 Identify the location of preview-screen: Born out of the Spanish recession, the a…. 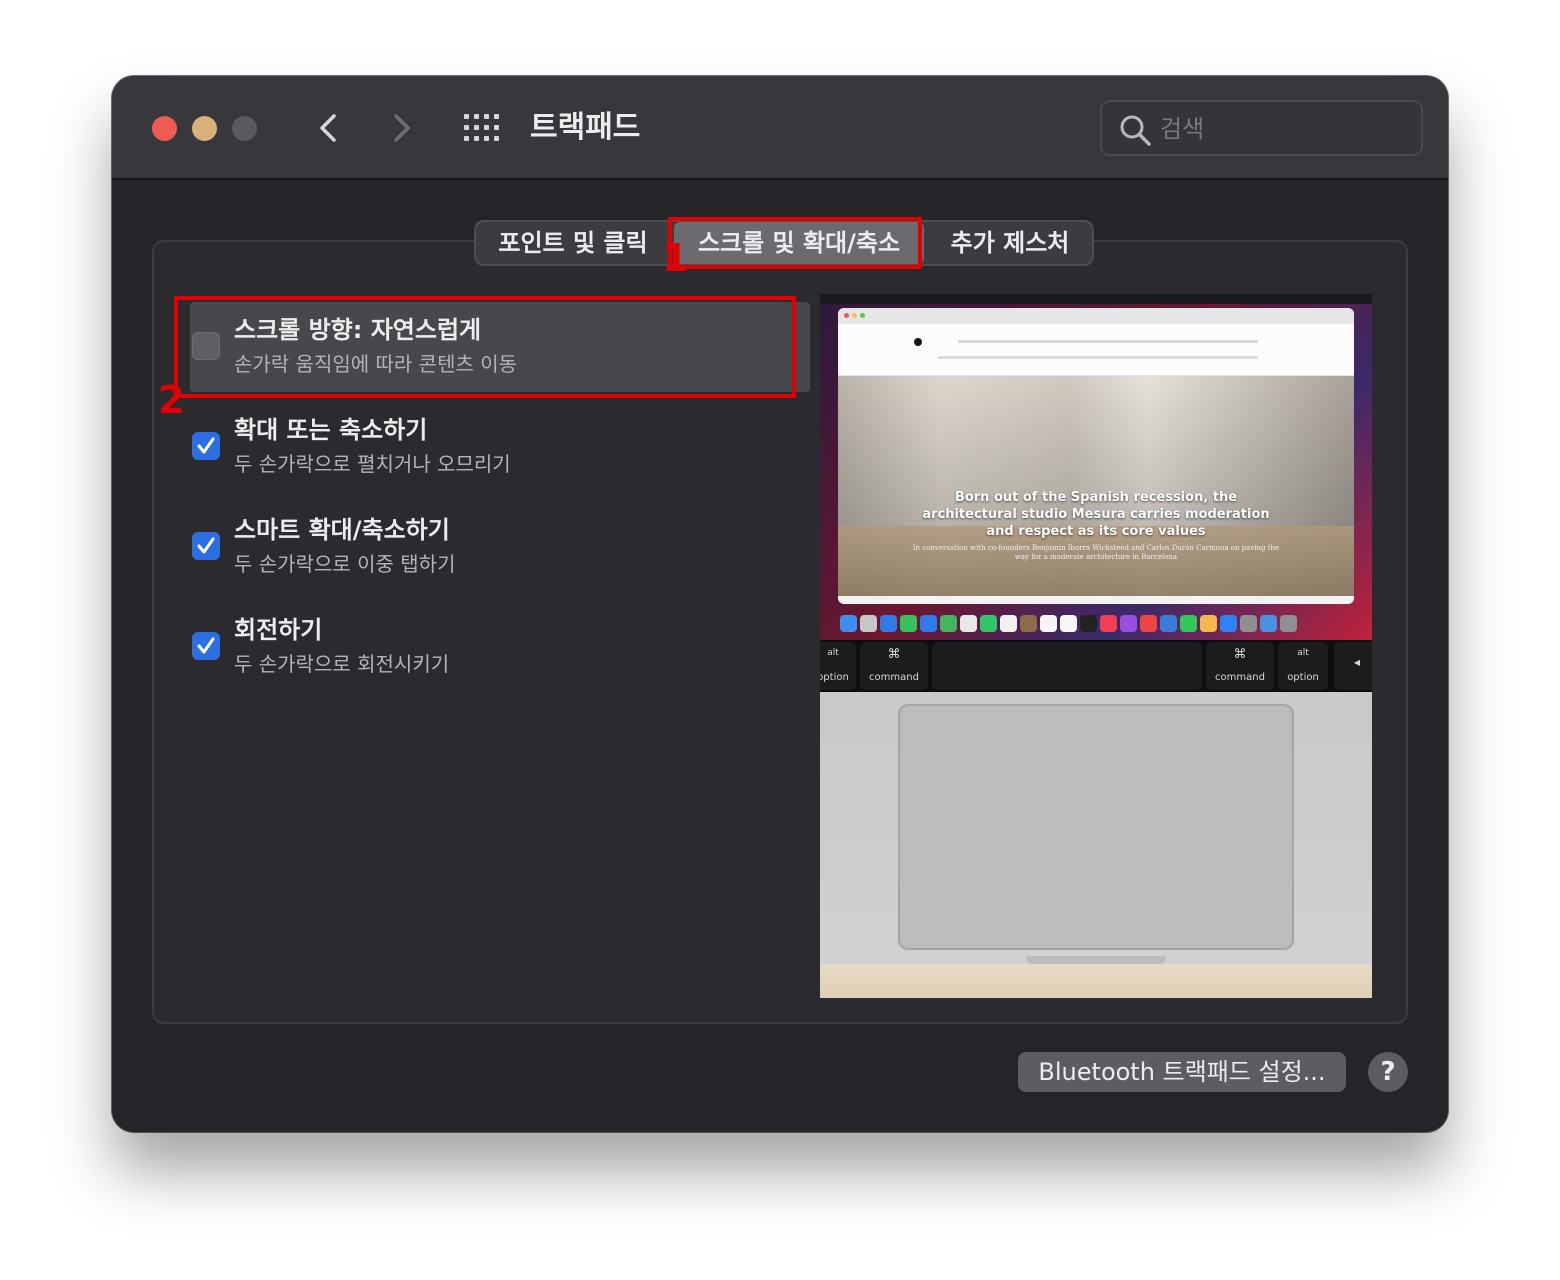
(1096, 467).